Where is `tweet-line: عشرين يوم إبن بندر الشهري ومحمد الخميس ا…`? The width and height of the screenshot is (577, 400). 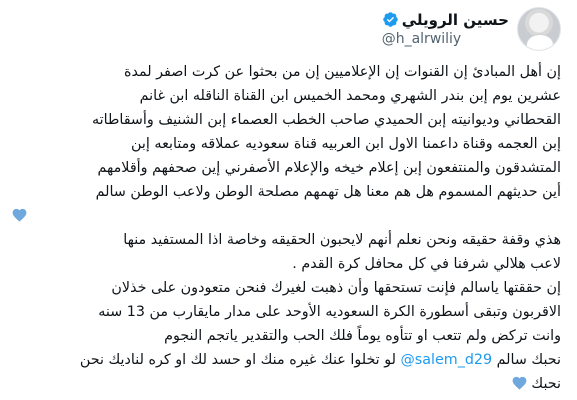 tweet-line: عشرين يوم إبن بندر الشهري ومحمد الخميس ا… is located at coordinates (350, 96).